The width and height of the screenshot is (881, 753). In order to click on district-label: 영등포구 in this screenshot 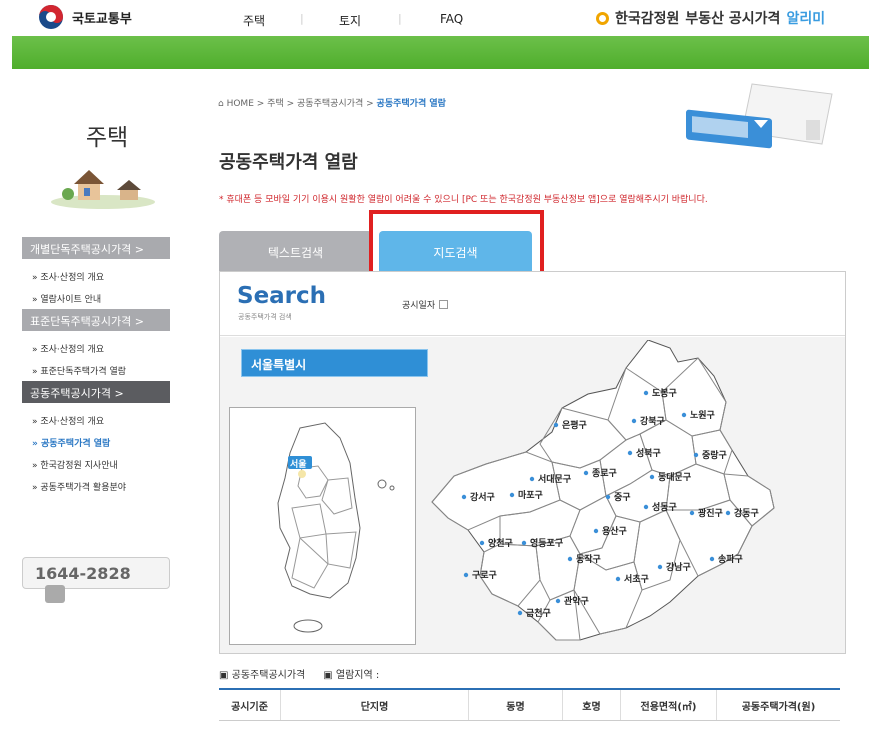, I will do `click(546, 543)`.